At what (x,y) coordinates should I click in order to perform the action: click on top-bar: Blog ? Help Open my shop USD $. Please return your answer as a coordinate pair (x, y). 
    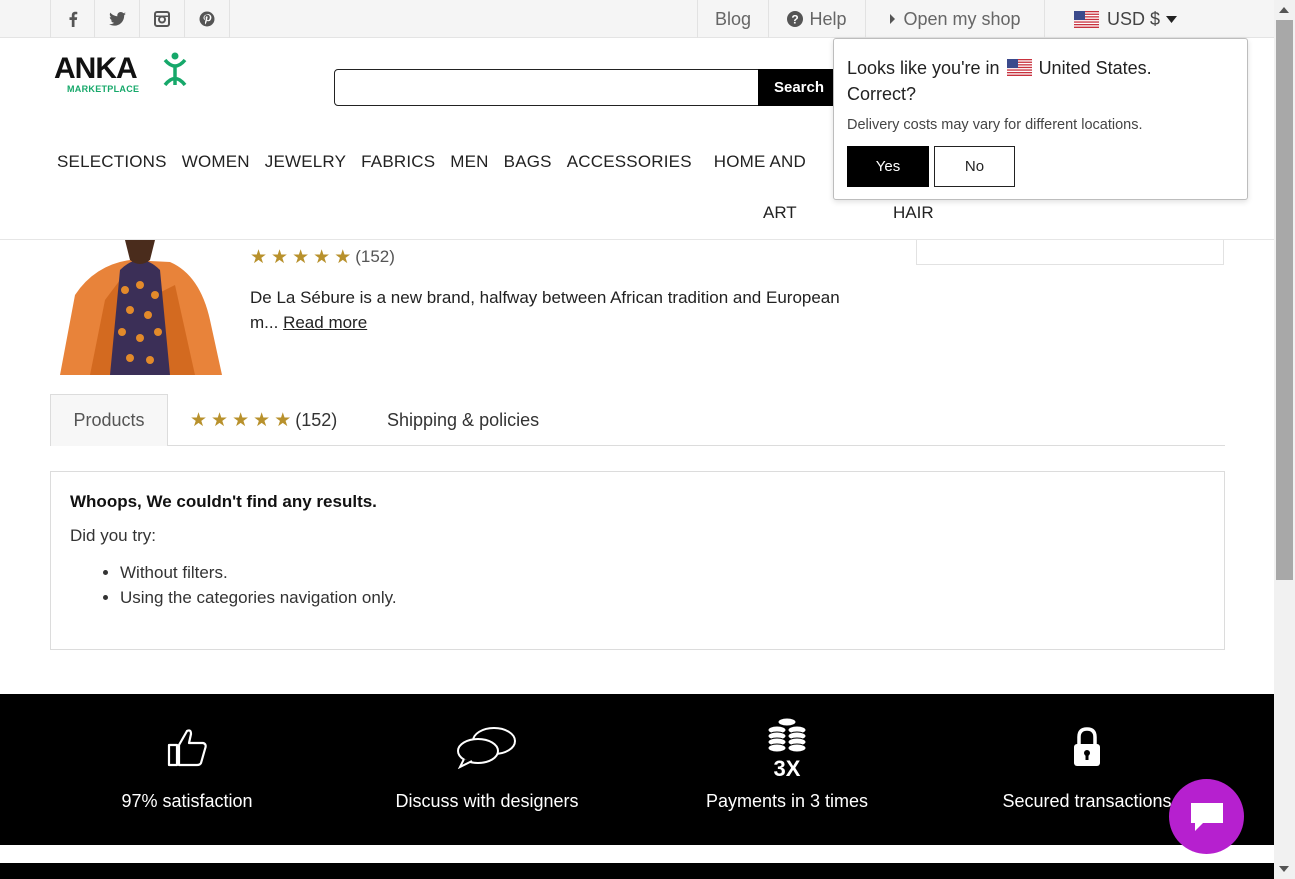
    Looking at the image, I should click on (637, 19).